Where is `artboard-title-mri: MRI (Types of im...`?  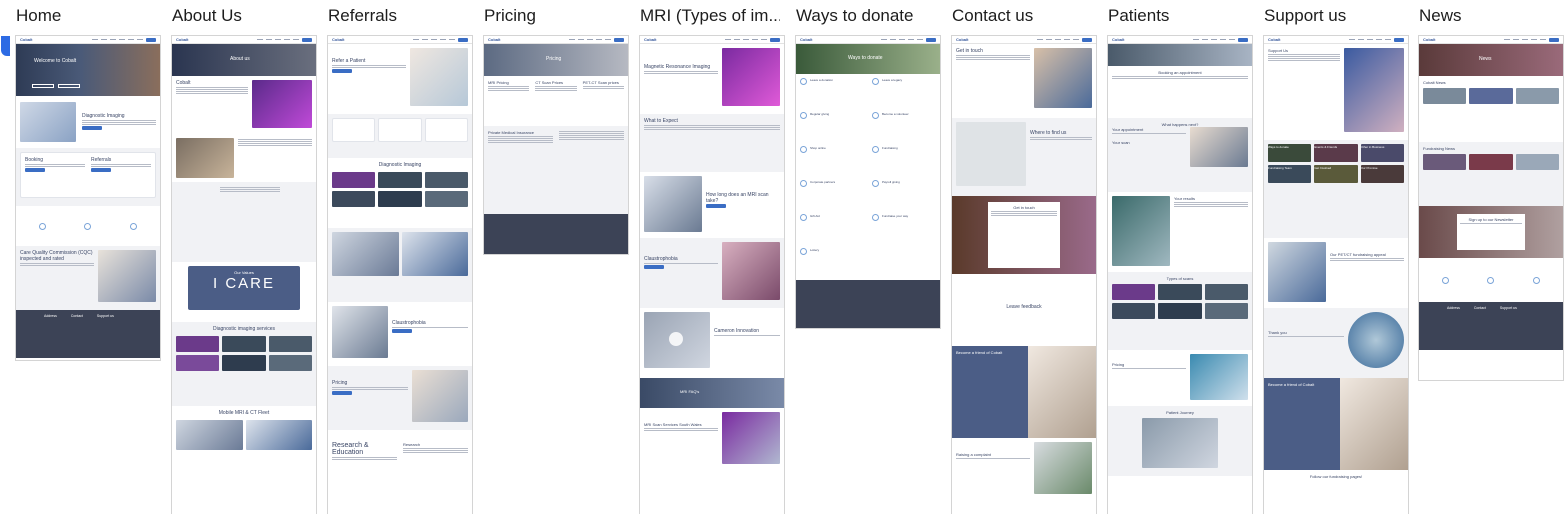 artboard-title-mri: MRI (Types of im... is located at coordinates (710, 16).